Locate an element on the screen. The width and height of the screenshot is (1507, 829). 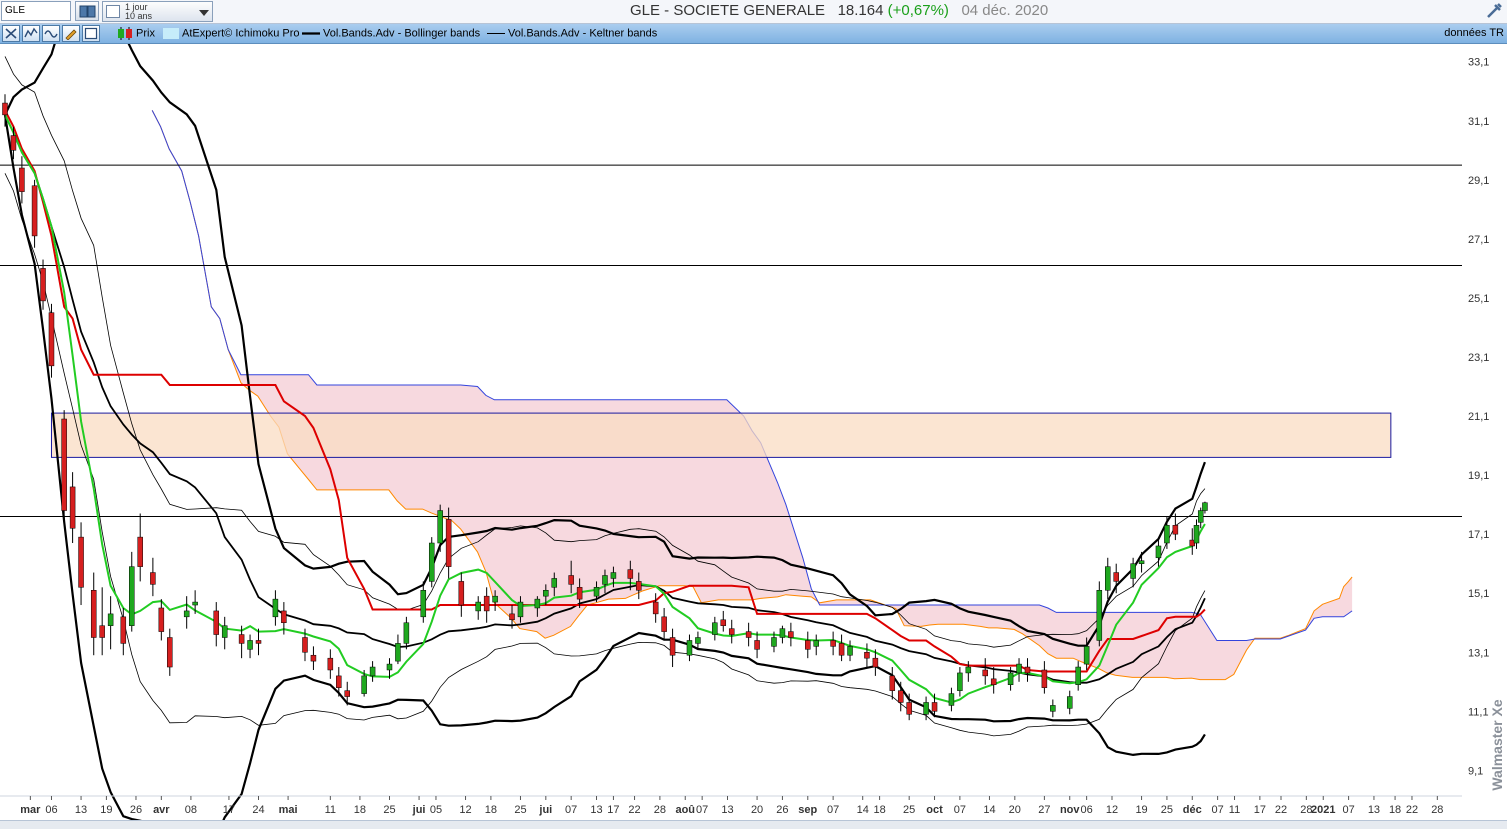
legend-label: Vol.Bands.Adv - Bollinger bands is located at coordinates (402, 33).